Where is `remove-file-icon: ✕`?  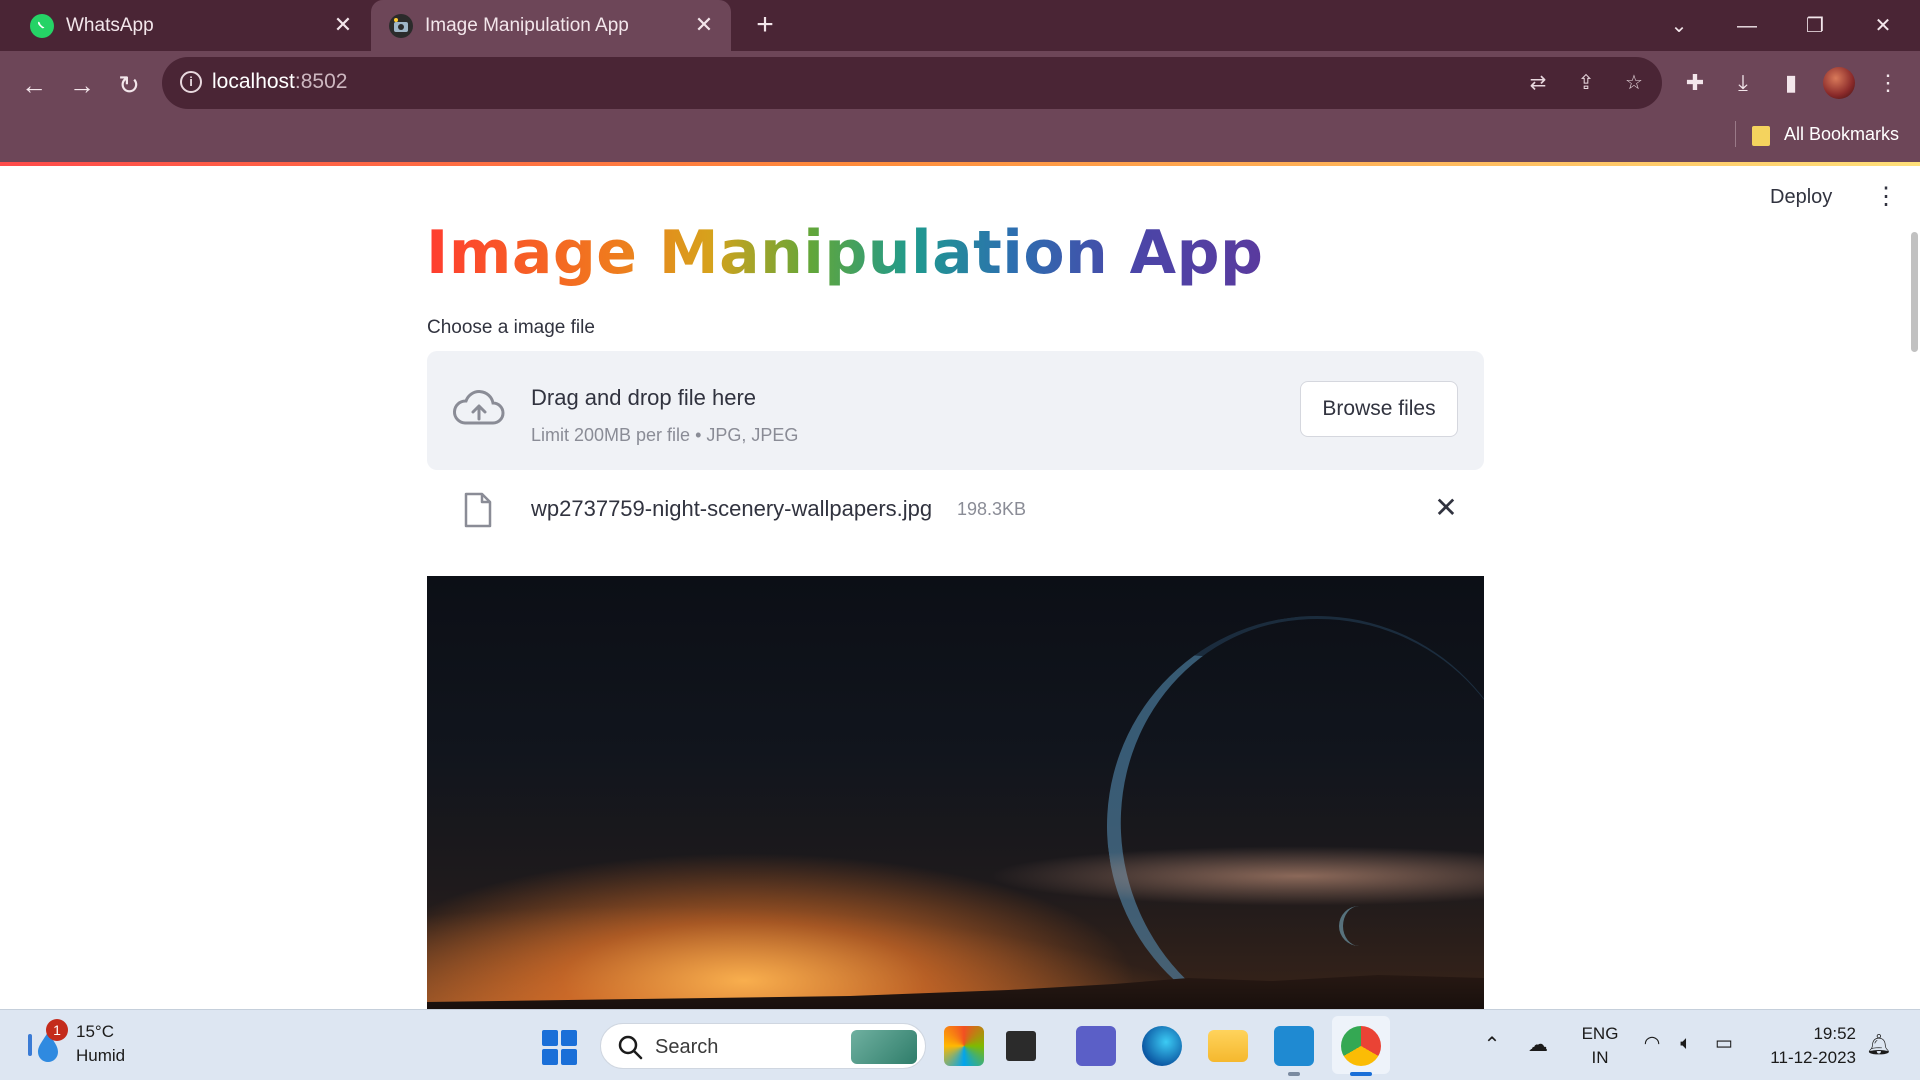 remove-file-icon: ✕ is located at coordinates (1446, 508).